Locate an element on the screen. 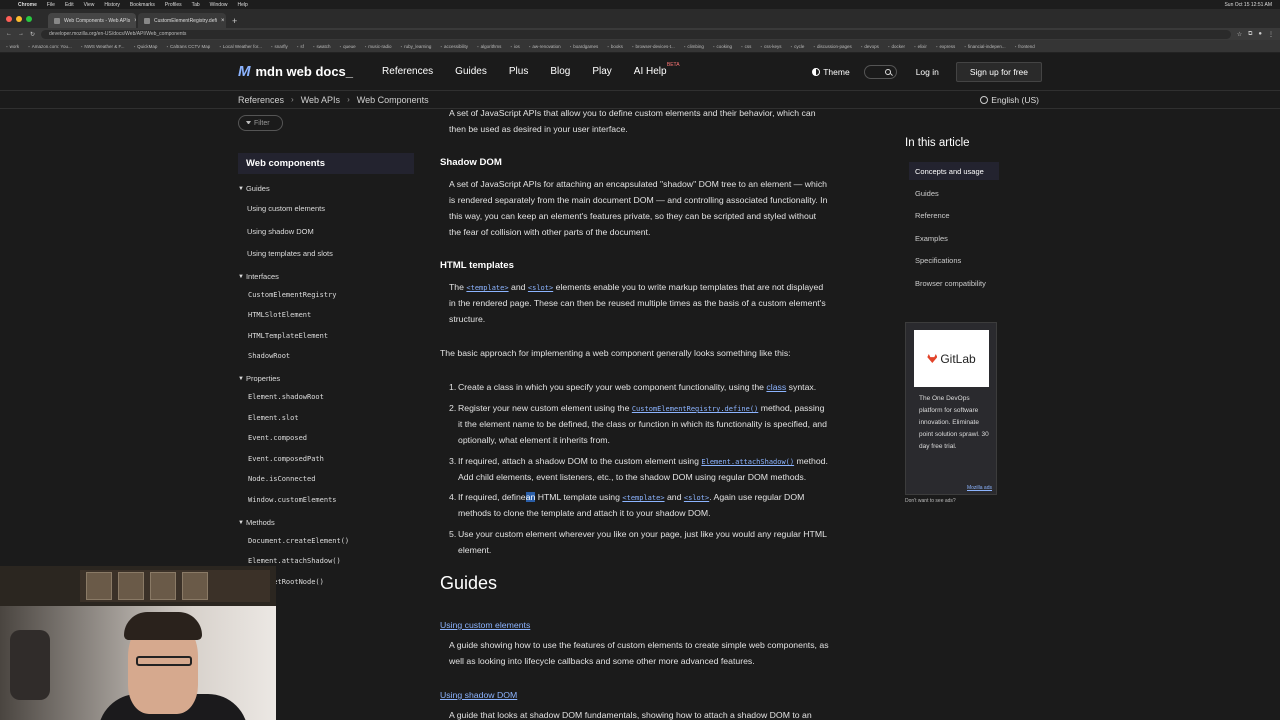  bookmark-item: docker is located at coordinates (897, 46).